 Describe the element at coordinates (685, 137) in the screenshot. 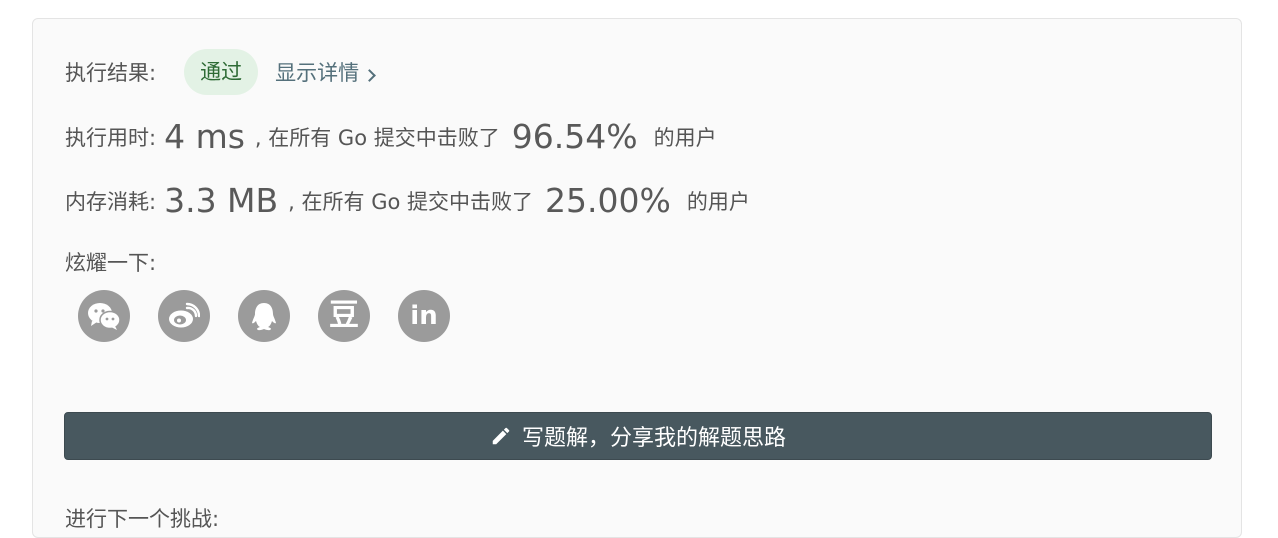

I see `runtime-suffix: 的用户` at that location.